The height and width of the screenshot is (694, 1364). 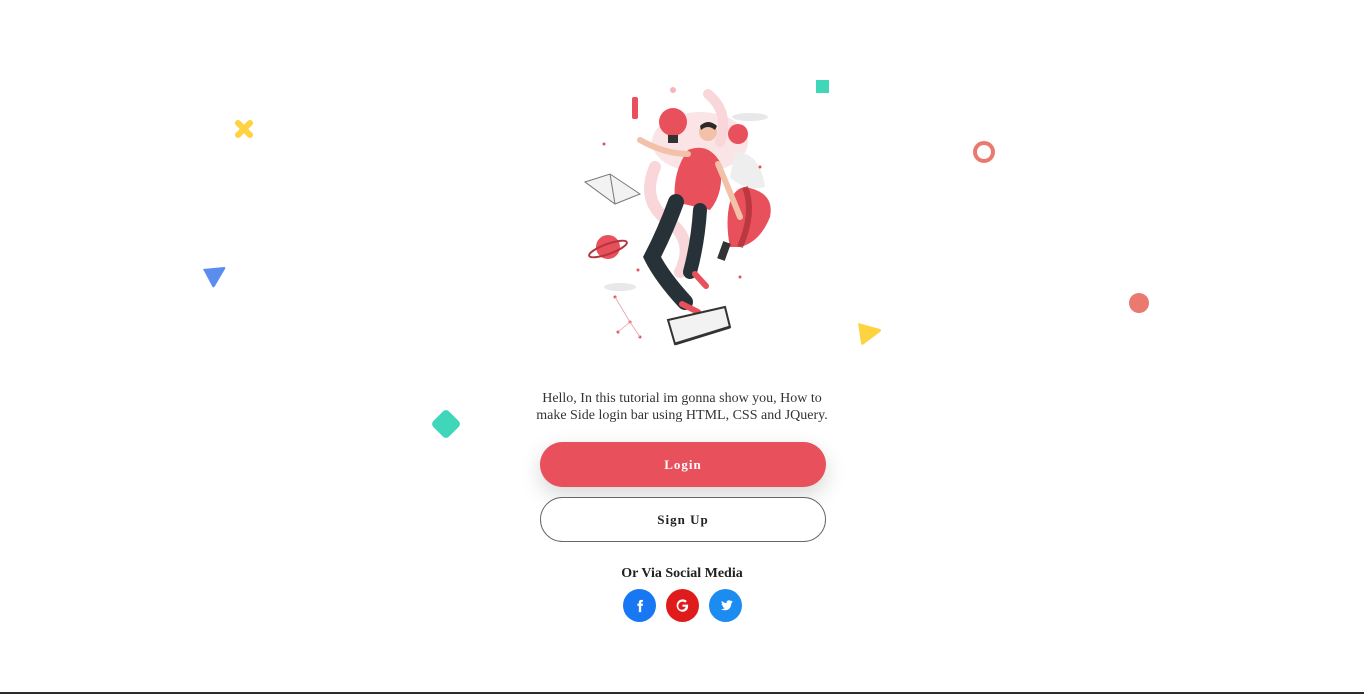 I want to click on blue-triangle-icon, so click(x=214, y=277).